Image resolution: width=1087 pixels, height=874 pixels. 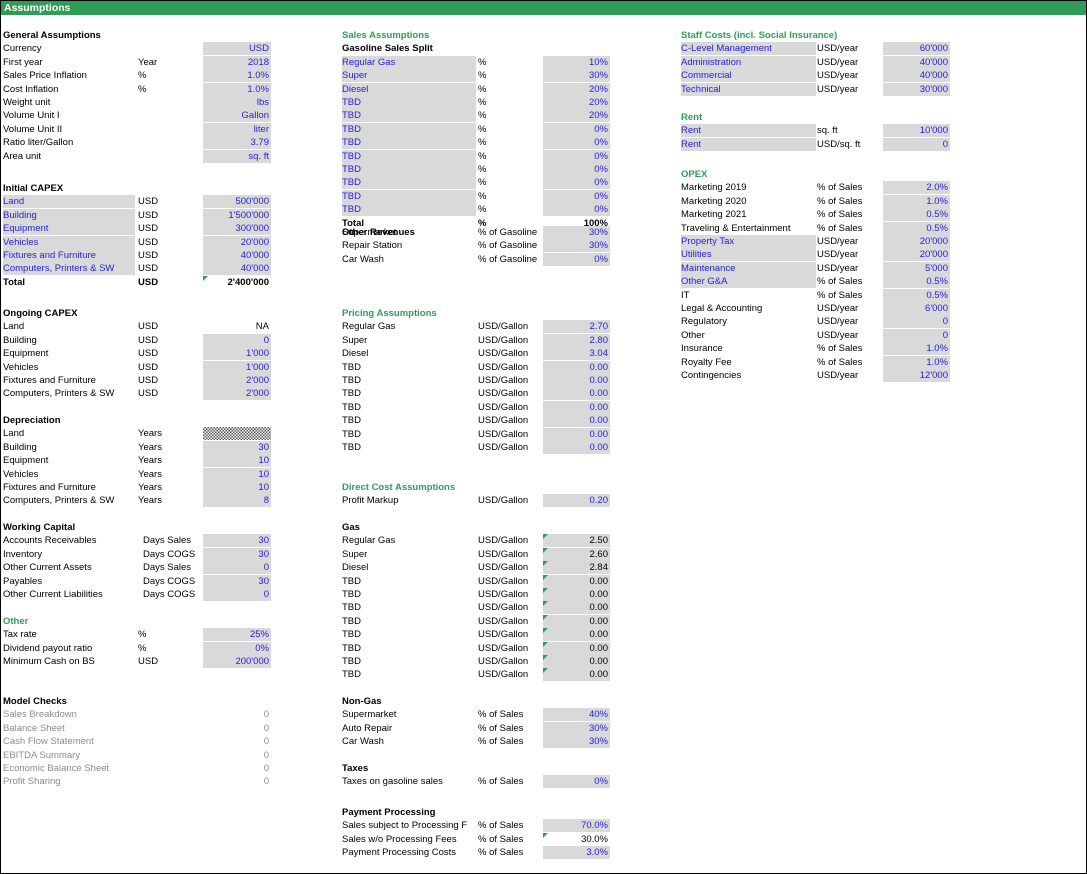 I want to click on opex-row: Marketing 2020 % of Sales 1.0%, so click(x=480, y=201).